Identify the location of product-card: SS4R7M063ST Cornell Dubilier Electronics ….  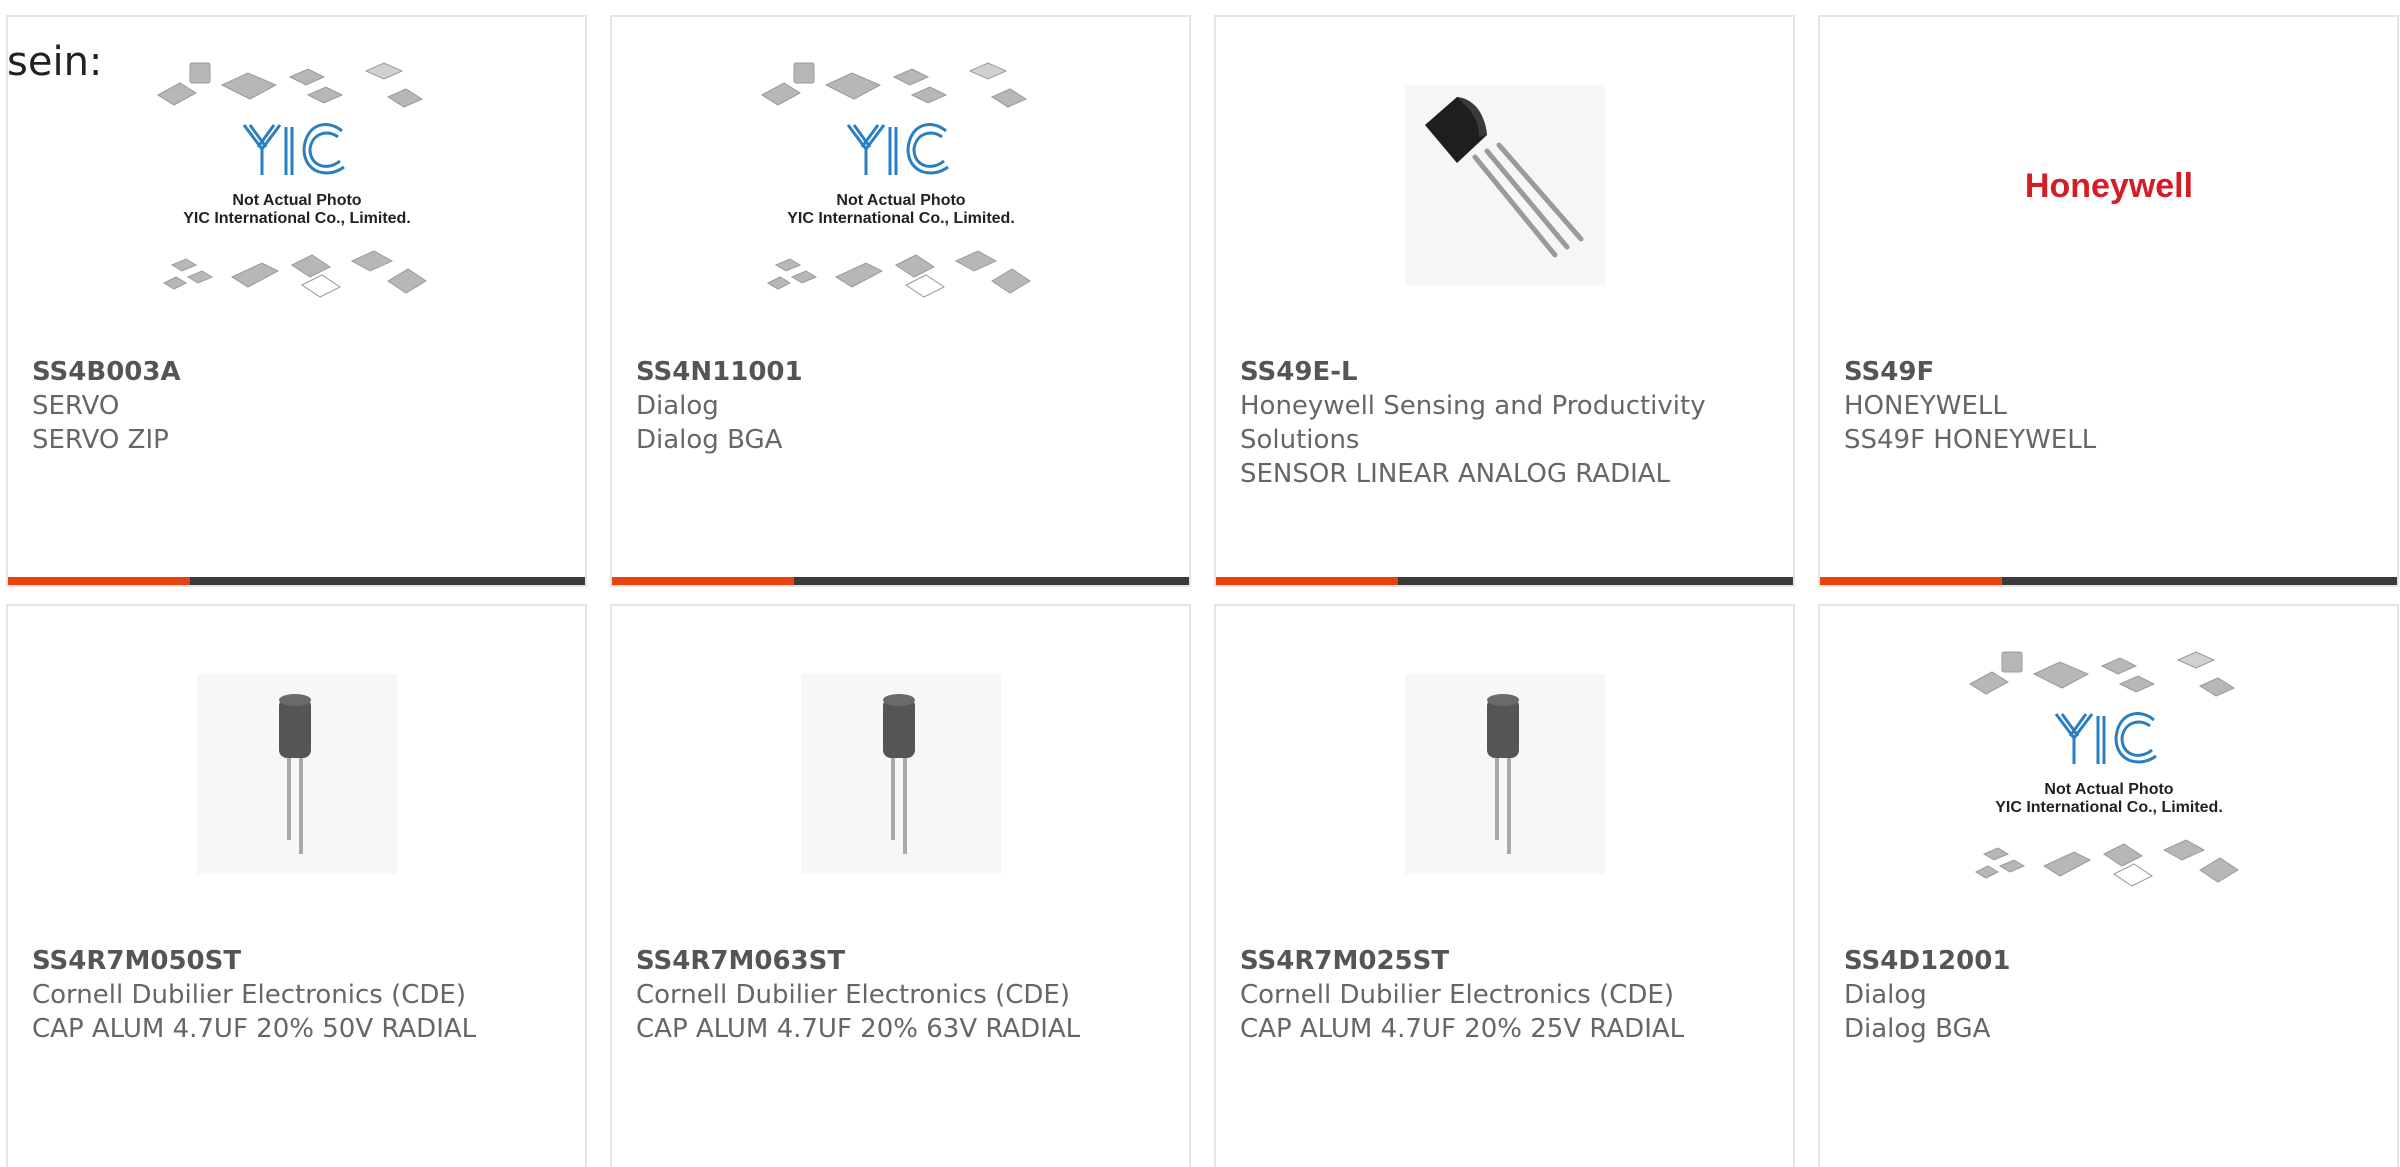
(900, 885).